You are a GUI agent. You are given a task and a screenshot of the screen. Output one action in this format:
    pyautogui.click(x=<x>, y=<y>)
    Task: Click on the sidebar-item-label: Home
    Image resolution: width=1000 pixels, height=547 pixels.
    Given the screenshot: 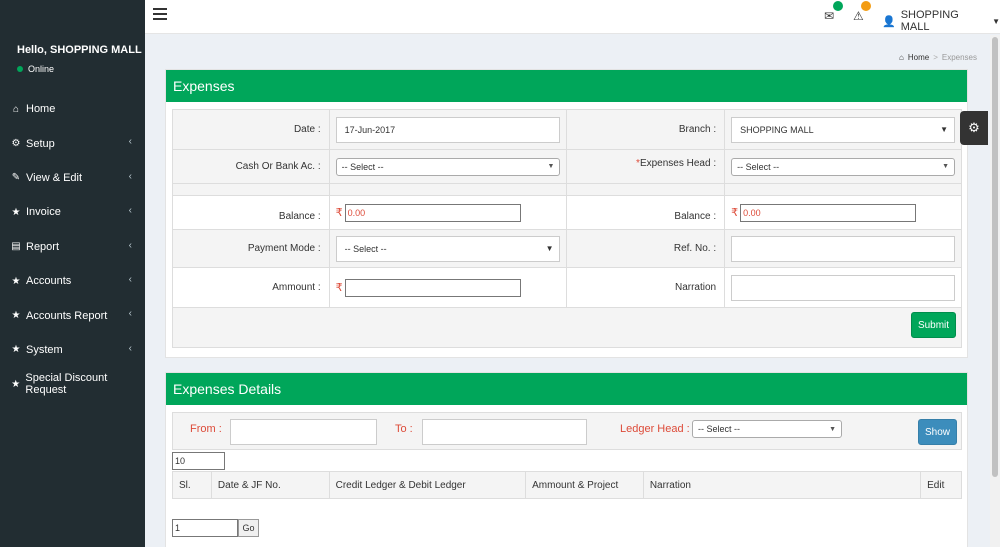 What is the action you would take?
    pyautogui.click(x=41, y=109)
    